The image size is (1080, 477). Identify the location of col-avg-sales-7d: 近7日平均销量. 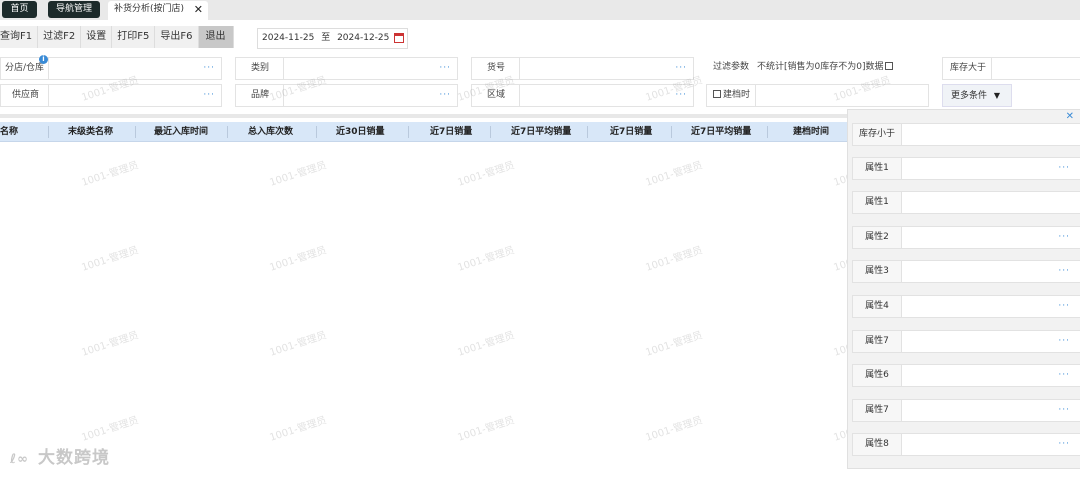
(541, 132).